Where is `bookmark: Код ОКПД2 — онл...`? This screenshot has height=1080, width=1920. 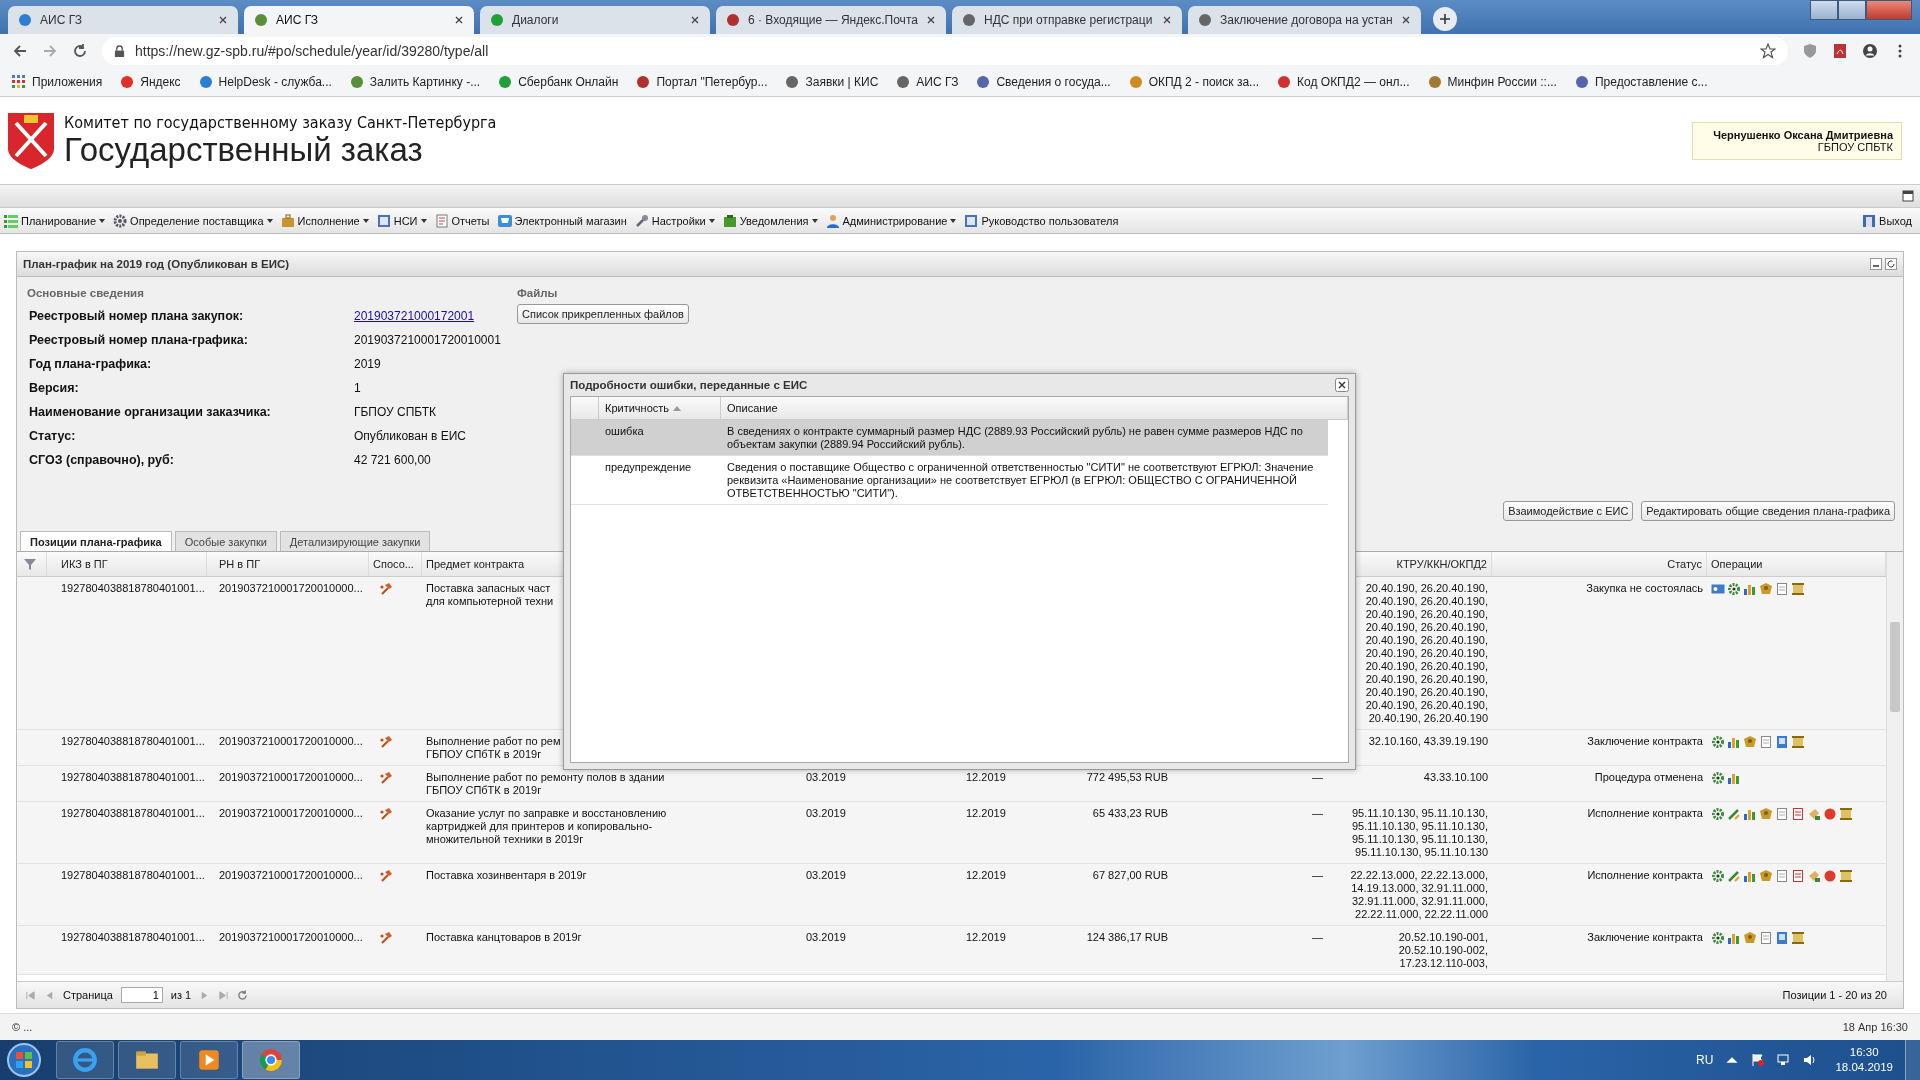
bookmark: Код ОКПД2 — онл... is located at coordinates (1343, 82).